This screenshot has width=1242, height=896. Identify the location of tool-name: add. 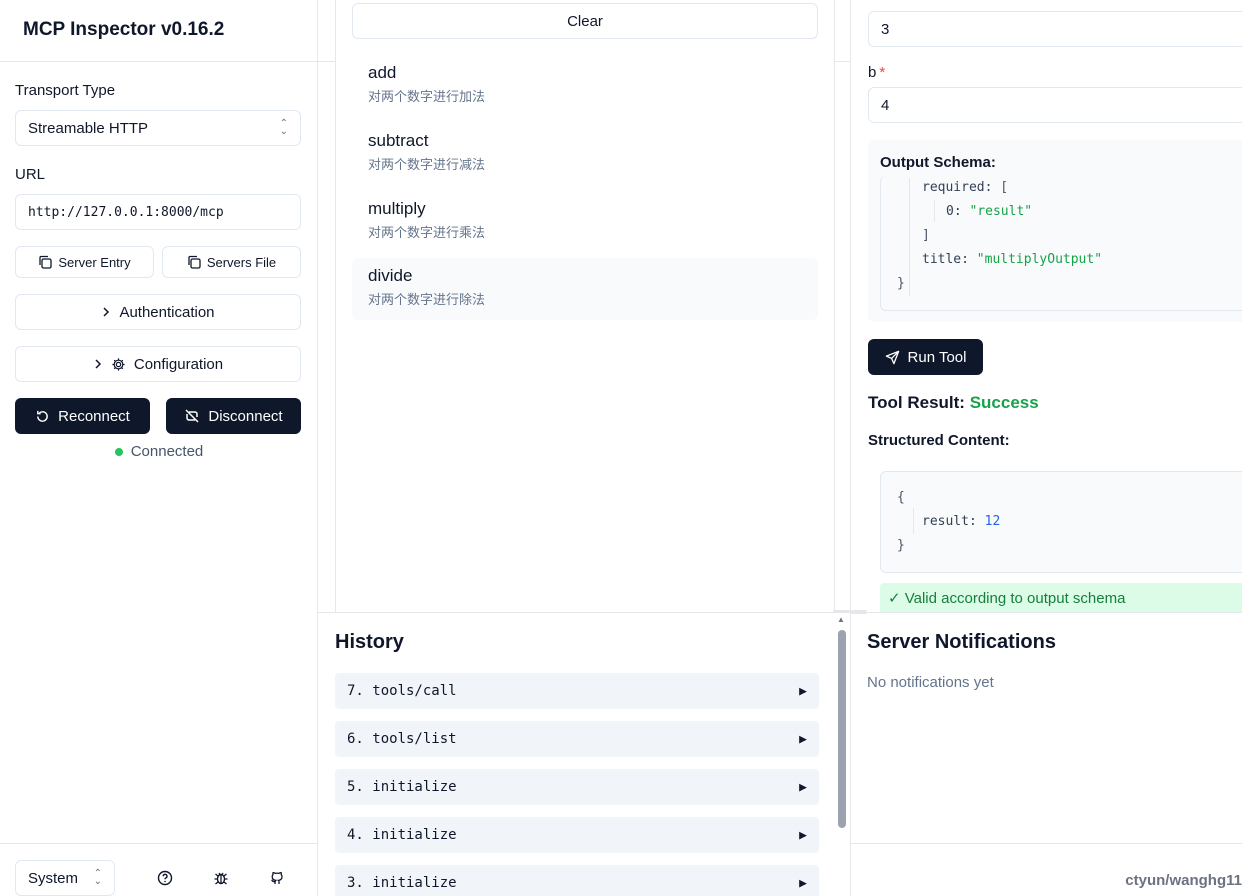
(382, 72).